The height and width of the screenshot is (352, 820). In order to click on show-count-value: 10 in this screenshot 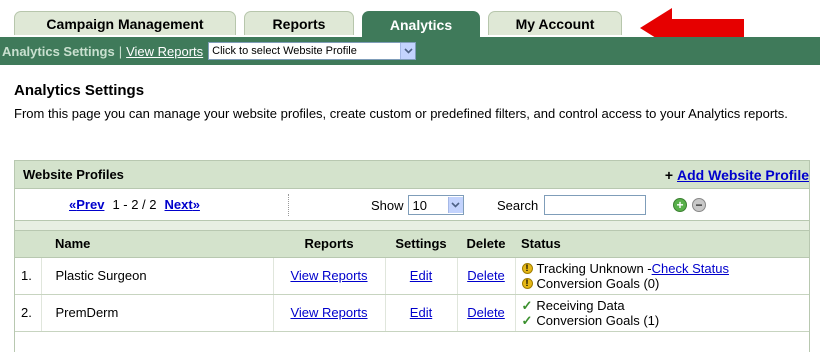, I will do `click(419, 205)`.